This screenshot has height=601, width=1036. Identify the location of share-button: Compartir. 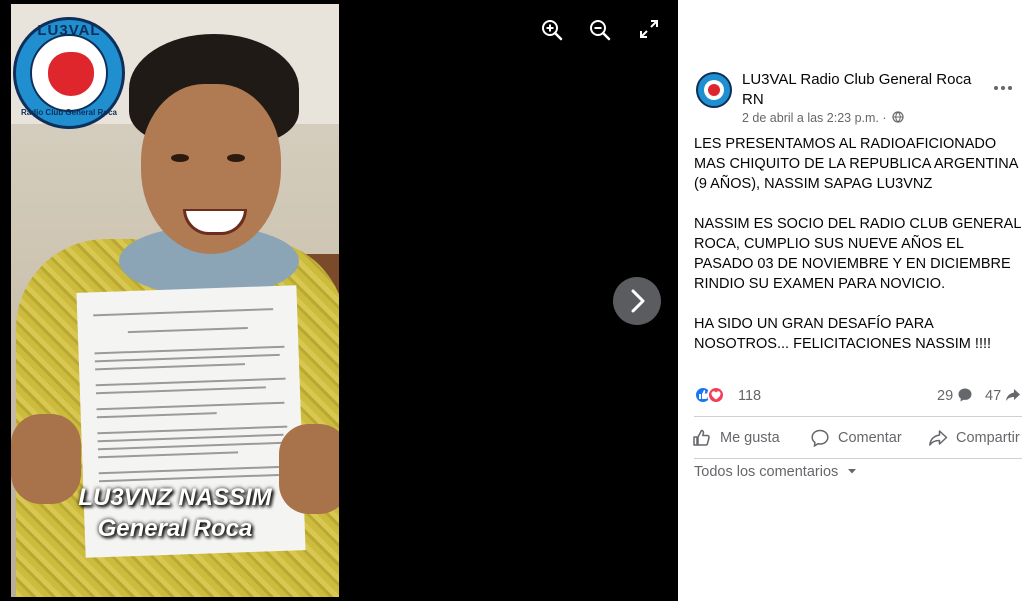
(974, 438).